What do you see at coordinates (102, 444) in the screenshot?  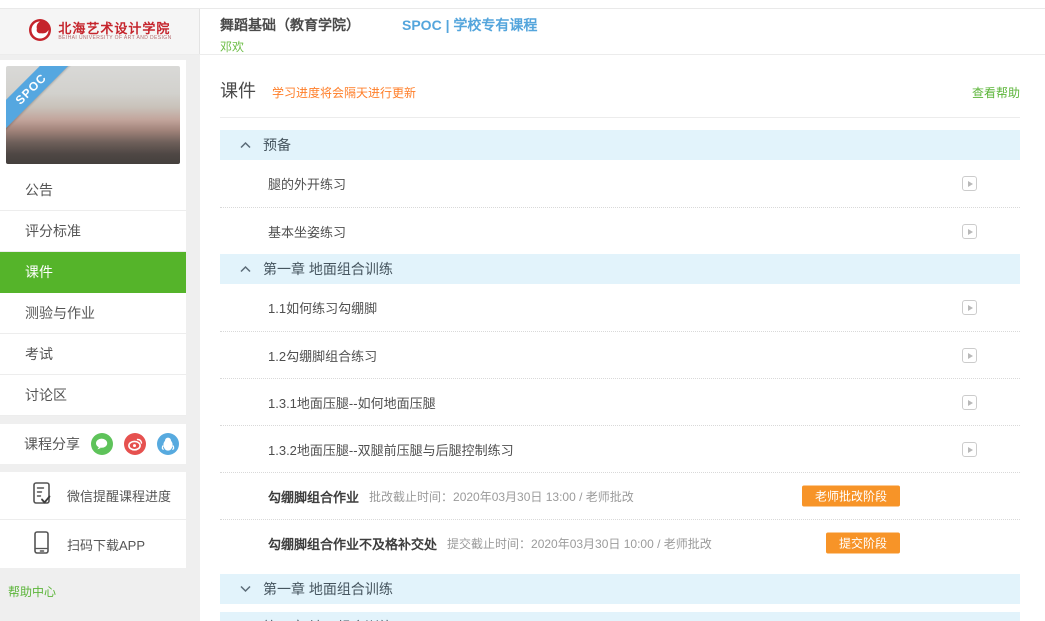 I see `wechat-share-icon` at bounding box center [102, 444].